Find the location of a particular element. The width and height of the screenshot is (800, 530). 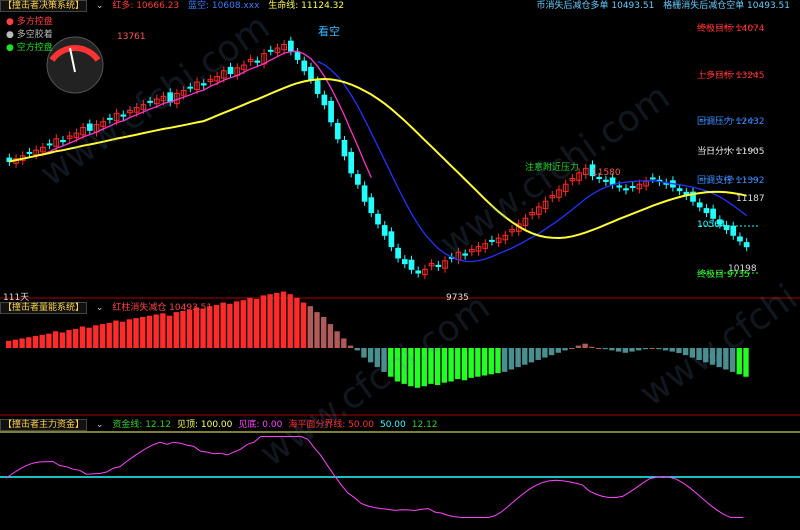

fund-indicator: 资金线: 12.12 is located at coordinates (141, 425).